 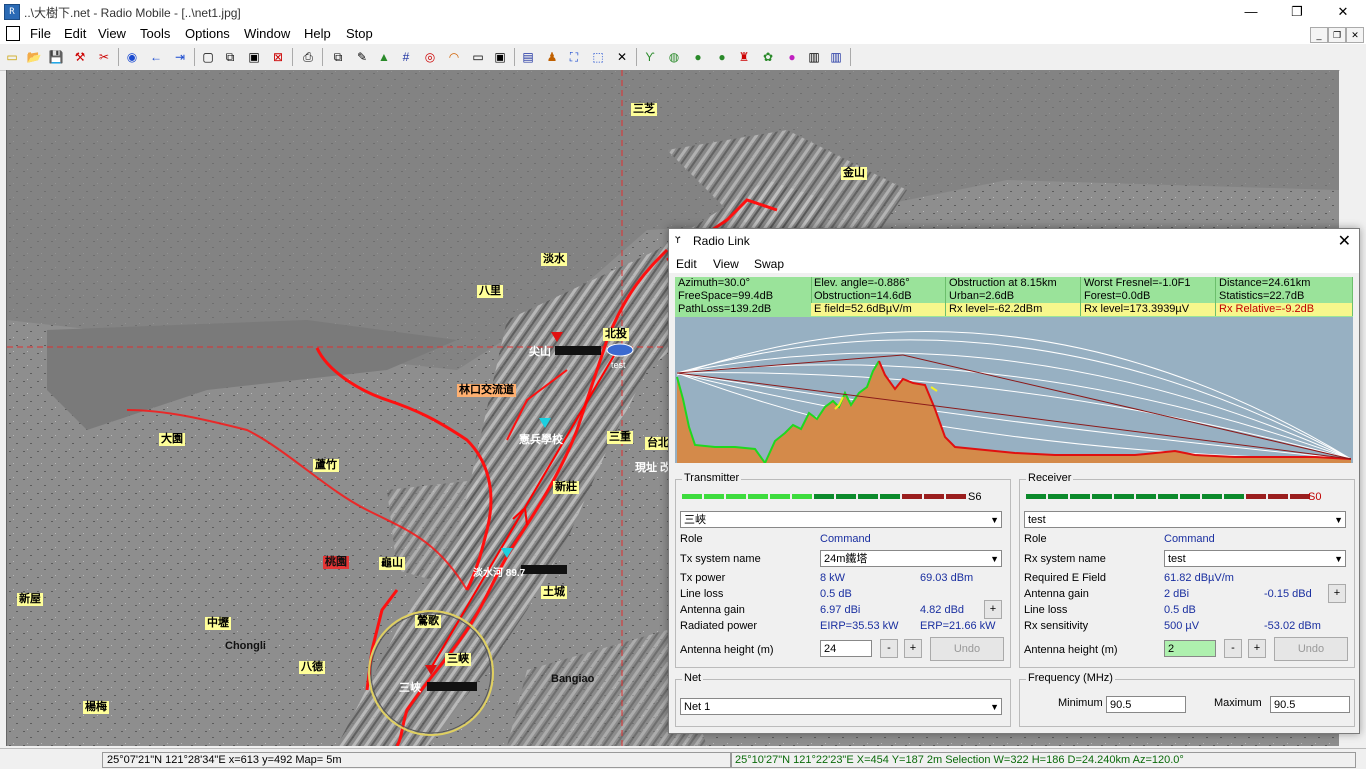 What do you see at coordinates (267, 33) in the screenshot?
I see `menu-window: Window` at bounding box center [267, 33].